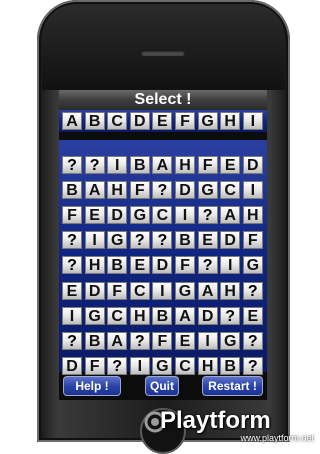 The width and height of the screenshot is (320, 454). I want to click on letter-option-g: G, so click(207, 121).